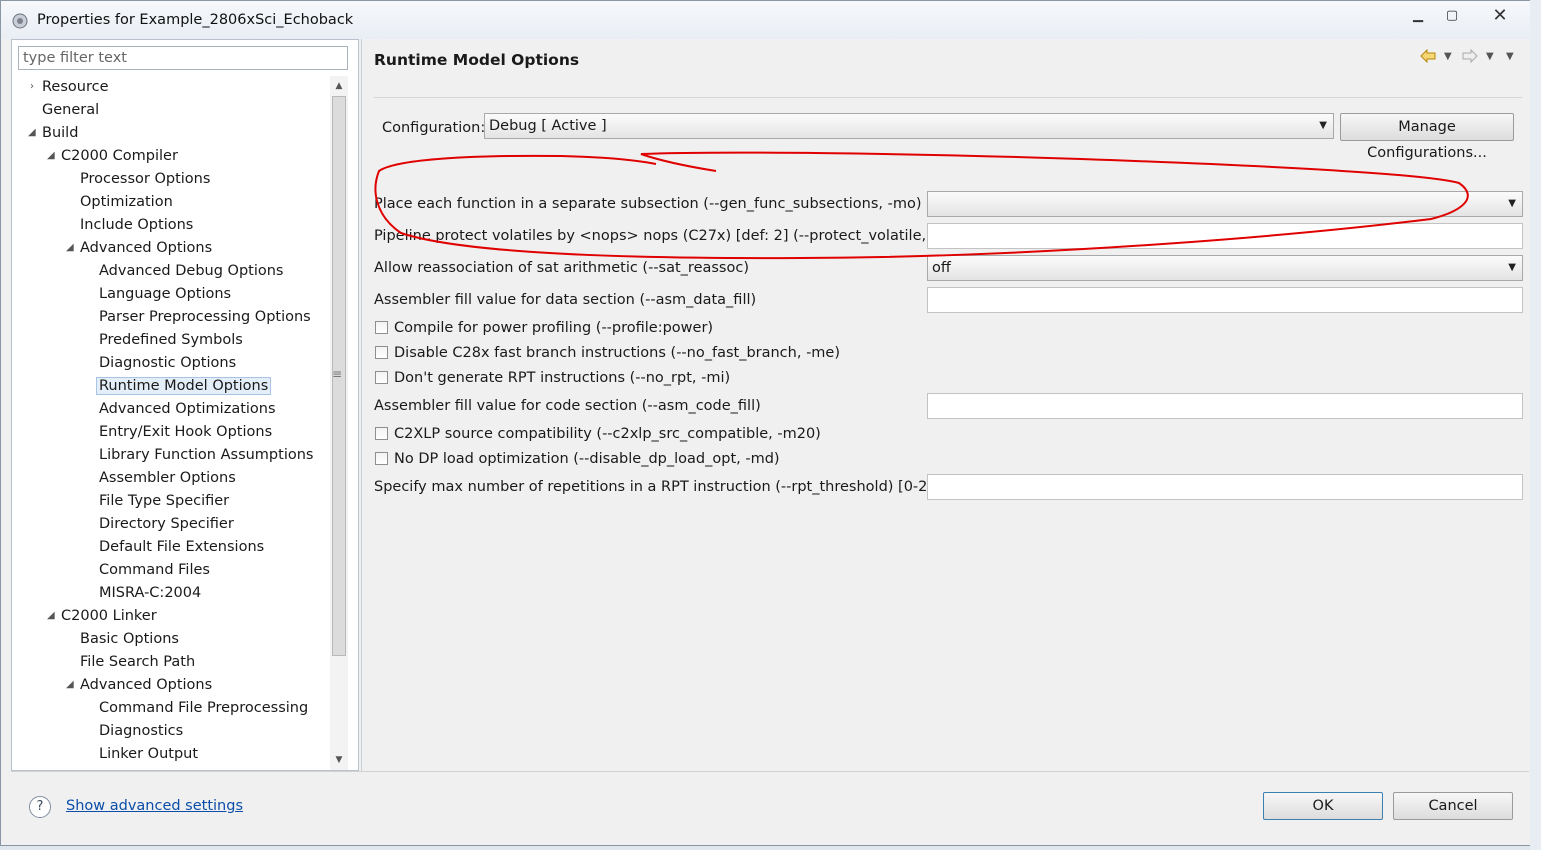 This screenshot has width=1541, height=850. Describe the element at coordinates (137, 662) in the screenshot. I see `tree-item-file-search-path: File Search Path` at that location.